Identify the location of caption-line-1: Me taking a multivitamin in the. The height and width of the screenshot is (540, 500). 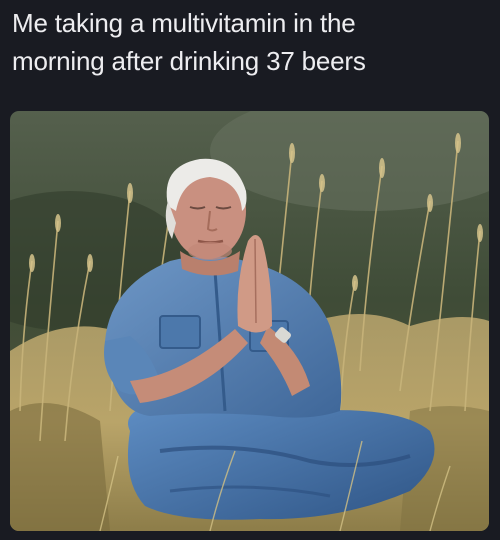
(184, 23).